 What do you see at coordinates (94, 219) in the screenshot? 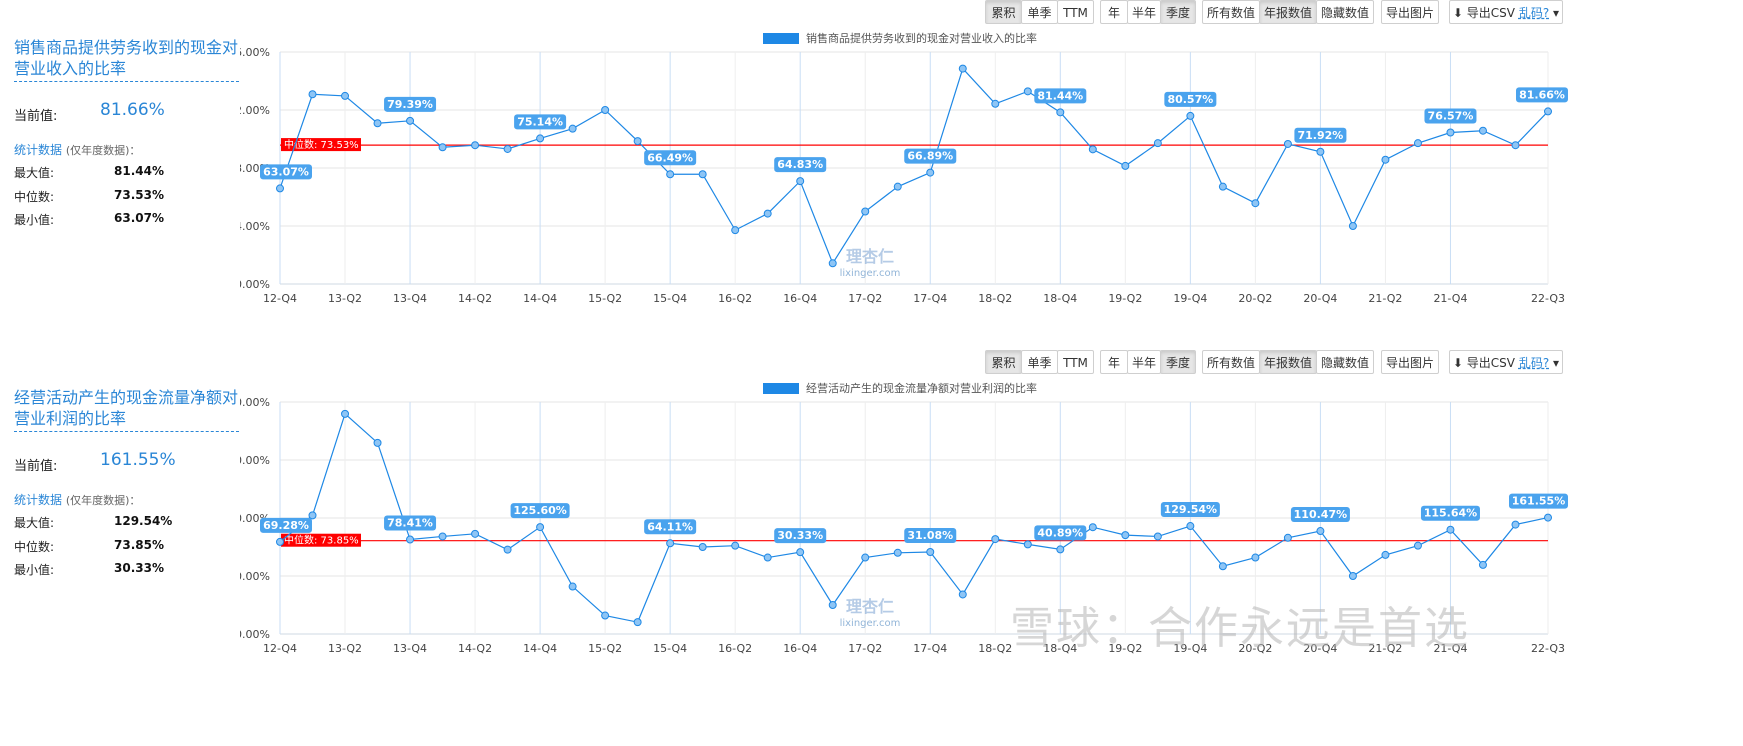
I see `stat-min: 最小值: 63.07%` at bounding box center [94, 219].